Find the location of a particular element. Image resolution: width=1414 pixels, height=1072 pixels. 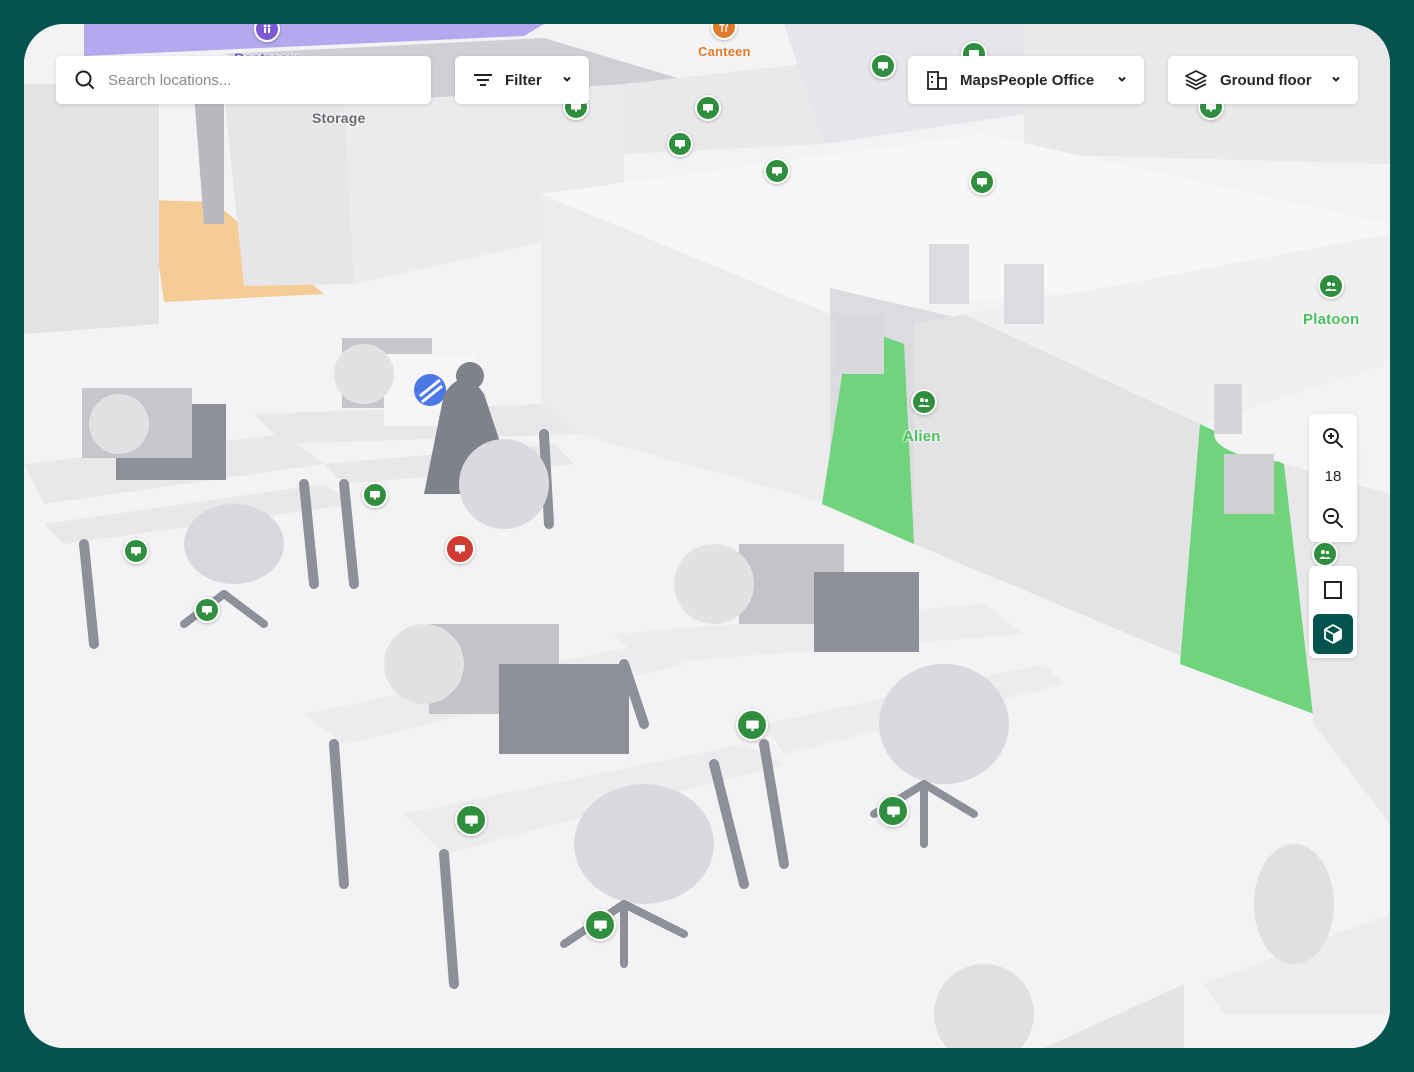

meeting-room-pin is located at coordinates (1325, 554).